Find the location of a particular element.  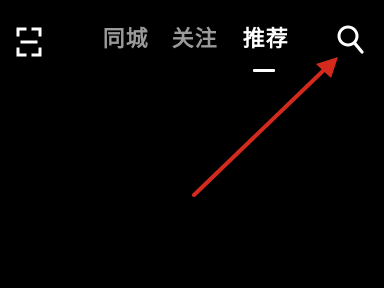

tab-following: 关注 is located at coordinates (195, 40).